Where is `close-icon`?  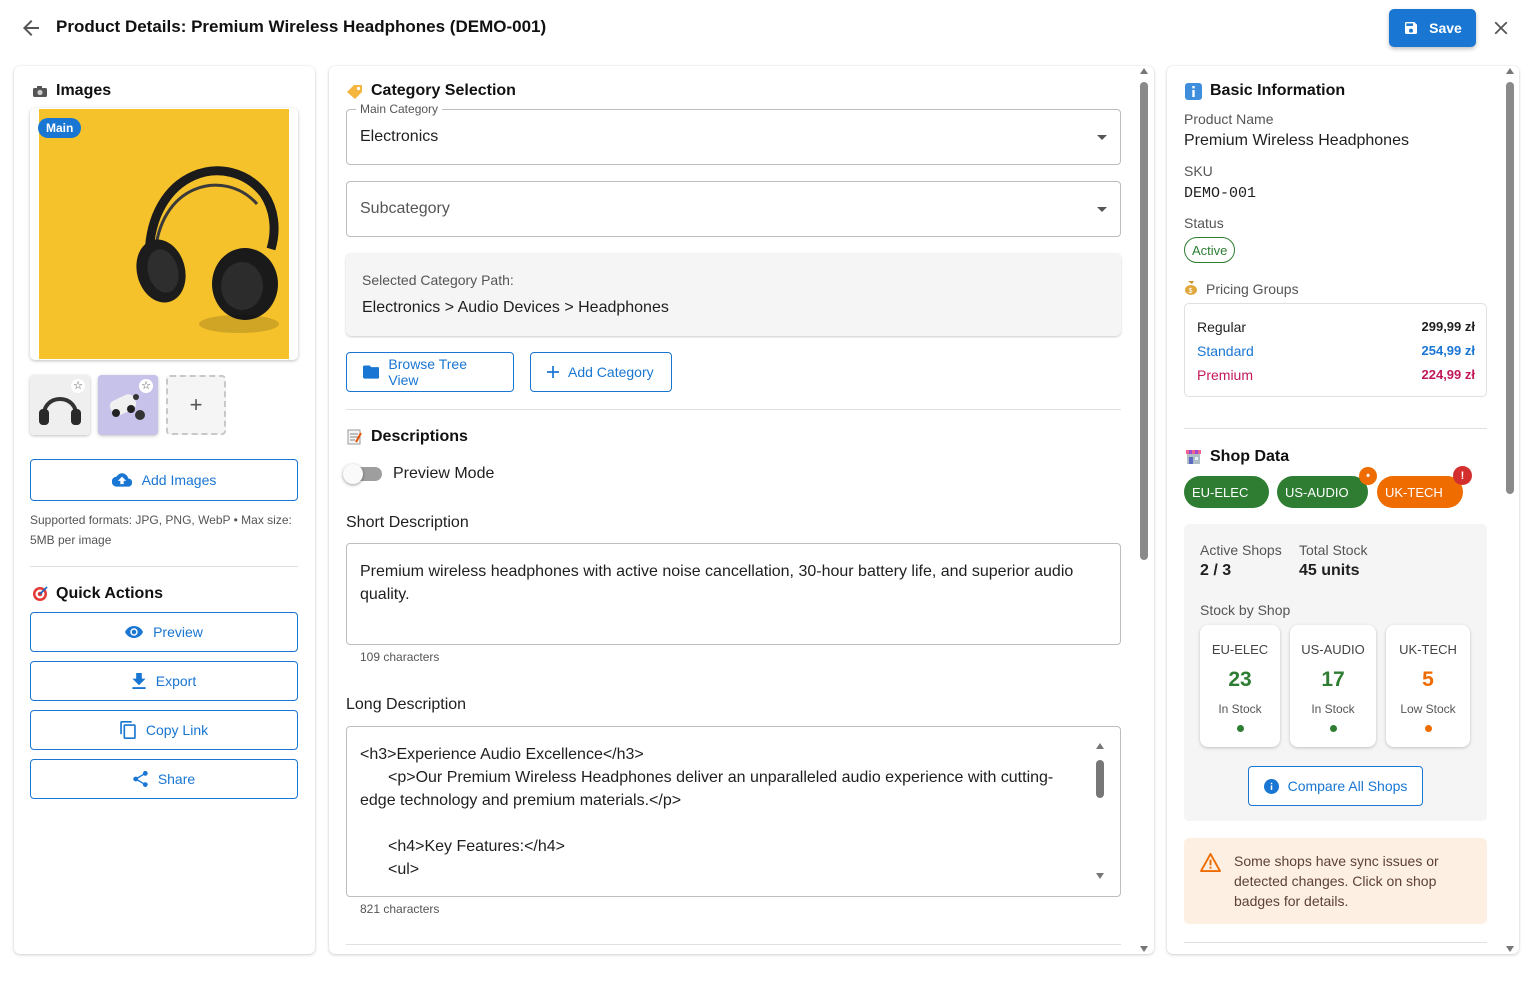
close-icon is located at coordinates (1501, 28).